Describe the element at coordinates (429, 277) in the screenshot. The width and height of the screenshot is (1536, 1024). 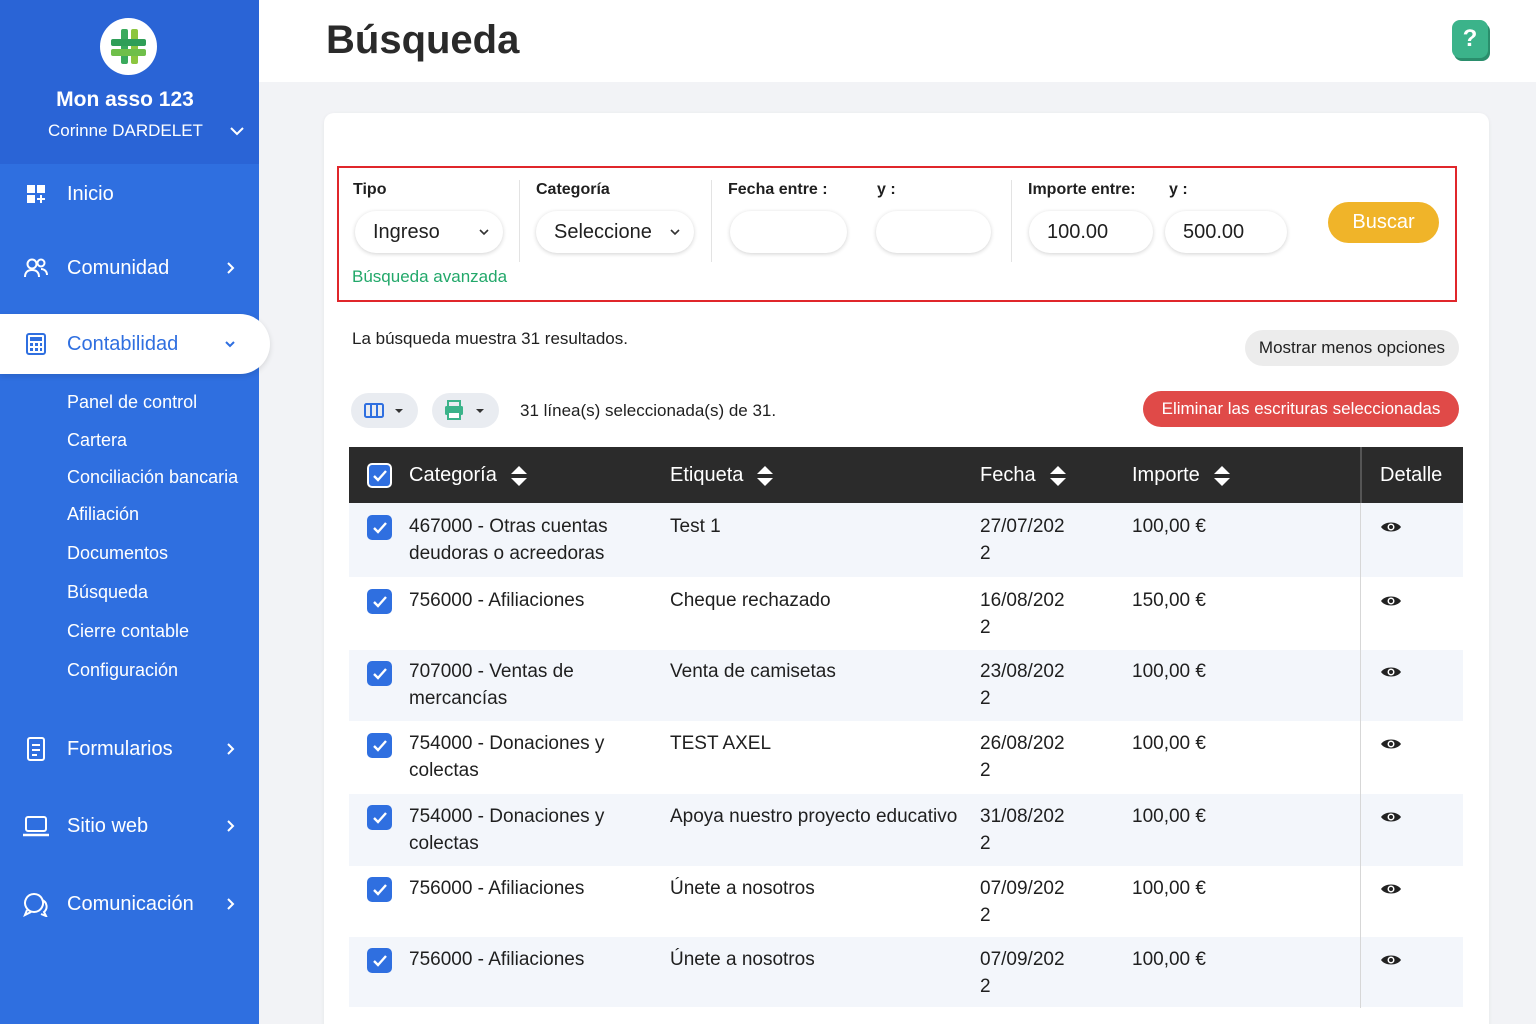
I see `advanced-search-link: Búsqueda avanzada` at that location.